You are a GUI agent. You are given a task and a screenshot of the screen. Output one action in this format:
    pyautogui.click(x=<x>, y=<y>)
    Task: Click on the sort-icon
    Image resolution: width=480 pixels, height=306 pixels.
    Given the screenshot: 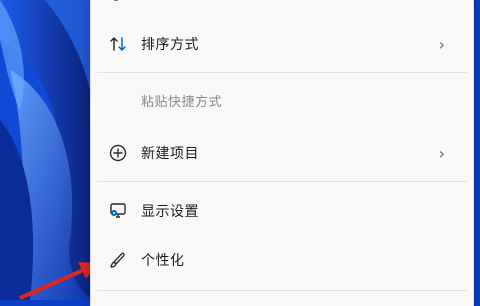 What is the action you would take?
    pyautogui.click(x=118, y=44)
    